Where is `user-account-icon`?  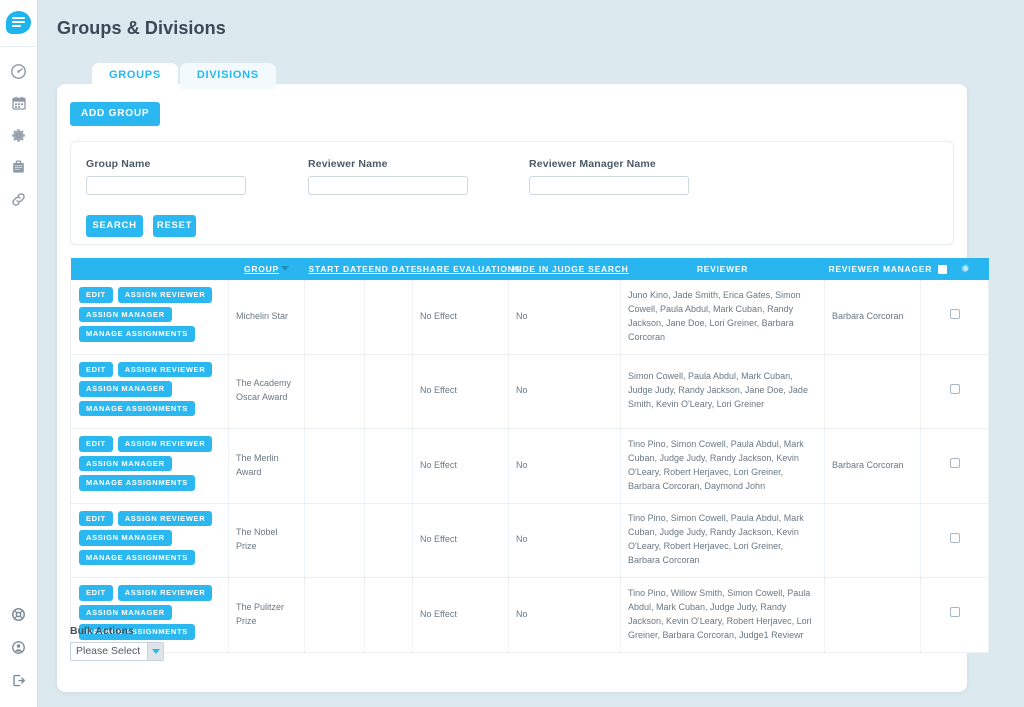 user-account-icon is located at coordinates (18, 647).